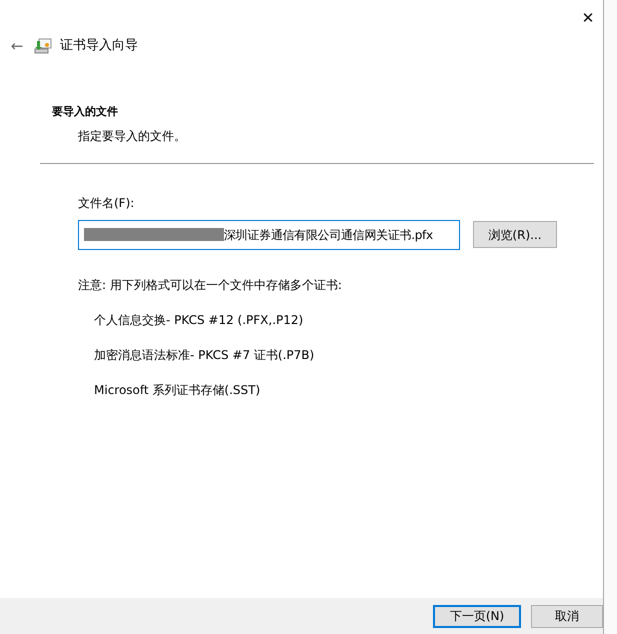  What do you see at coordinates (177, 390) in the screenshot?
I see `format-item: Microsoft 系列证书存储(.SST)` at bounding box center [177, 390].